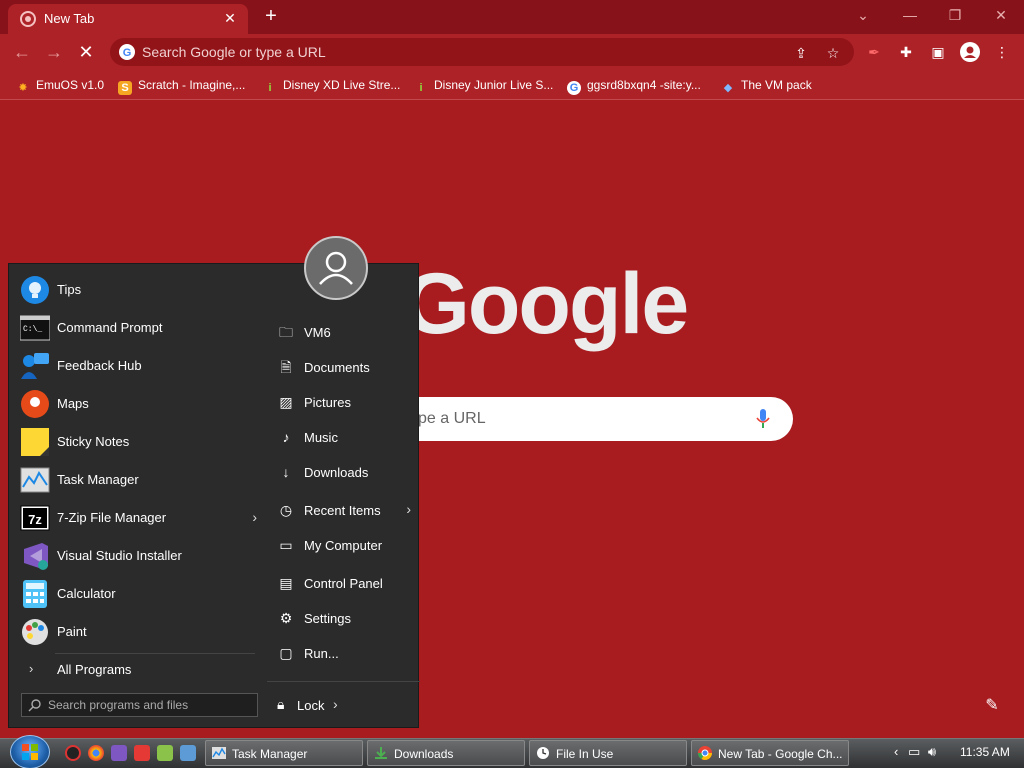  I want to click on app-maps: Maps, so click(137, 404).